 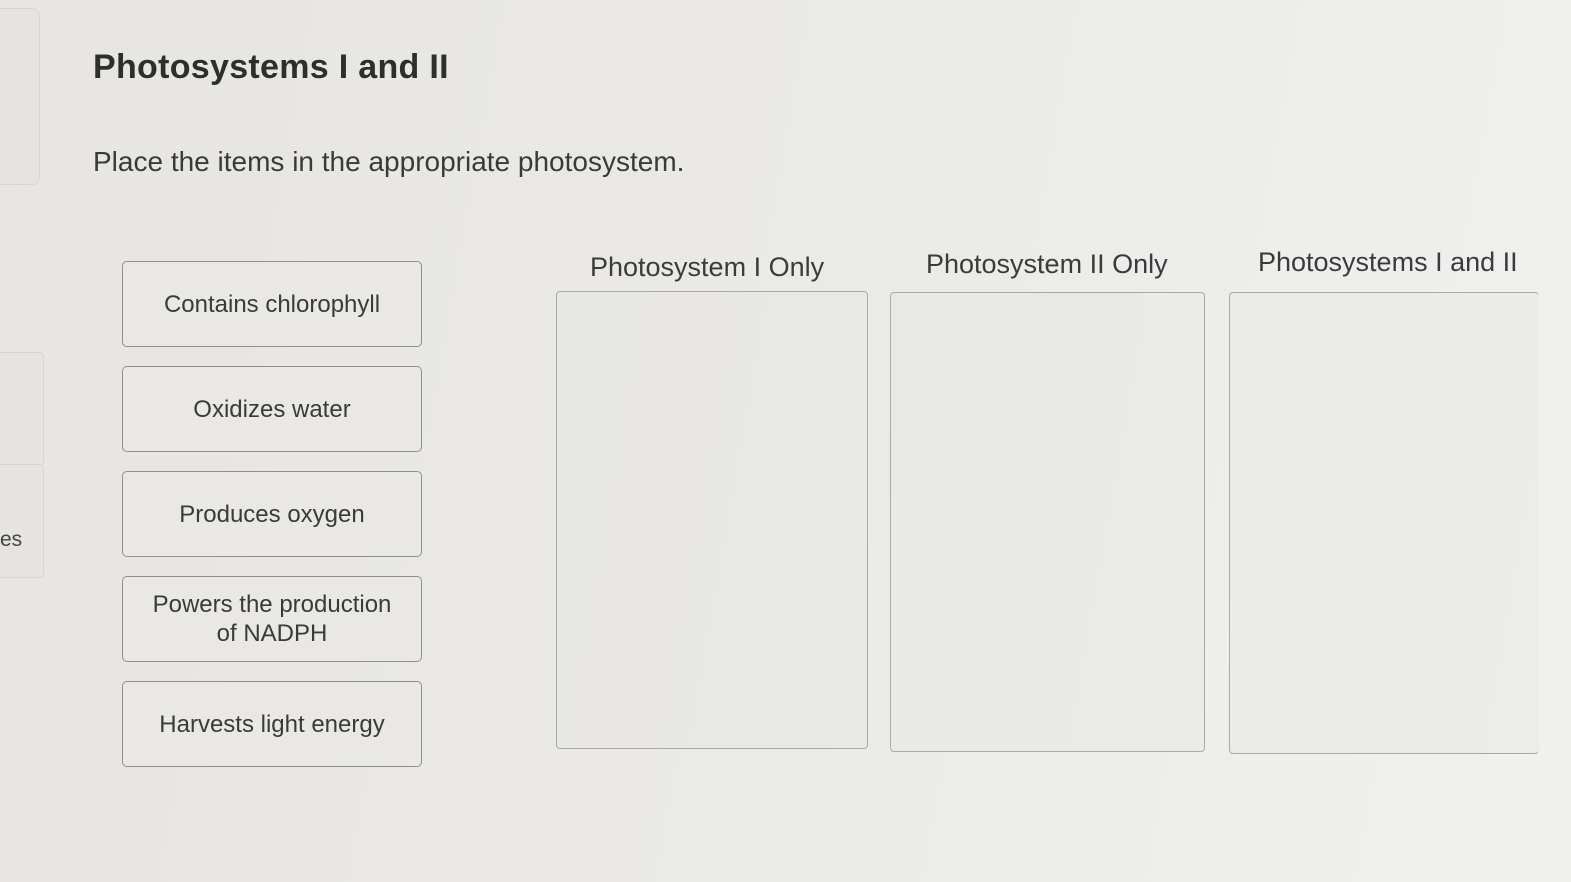 I want to click on item-label: Produces oxygen, so click(x=272, y=514).